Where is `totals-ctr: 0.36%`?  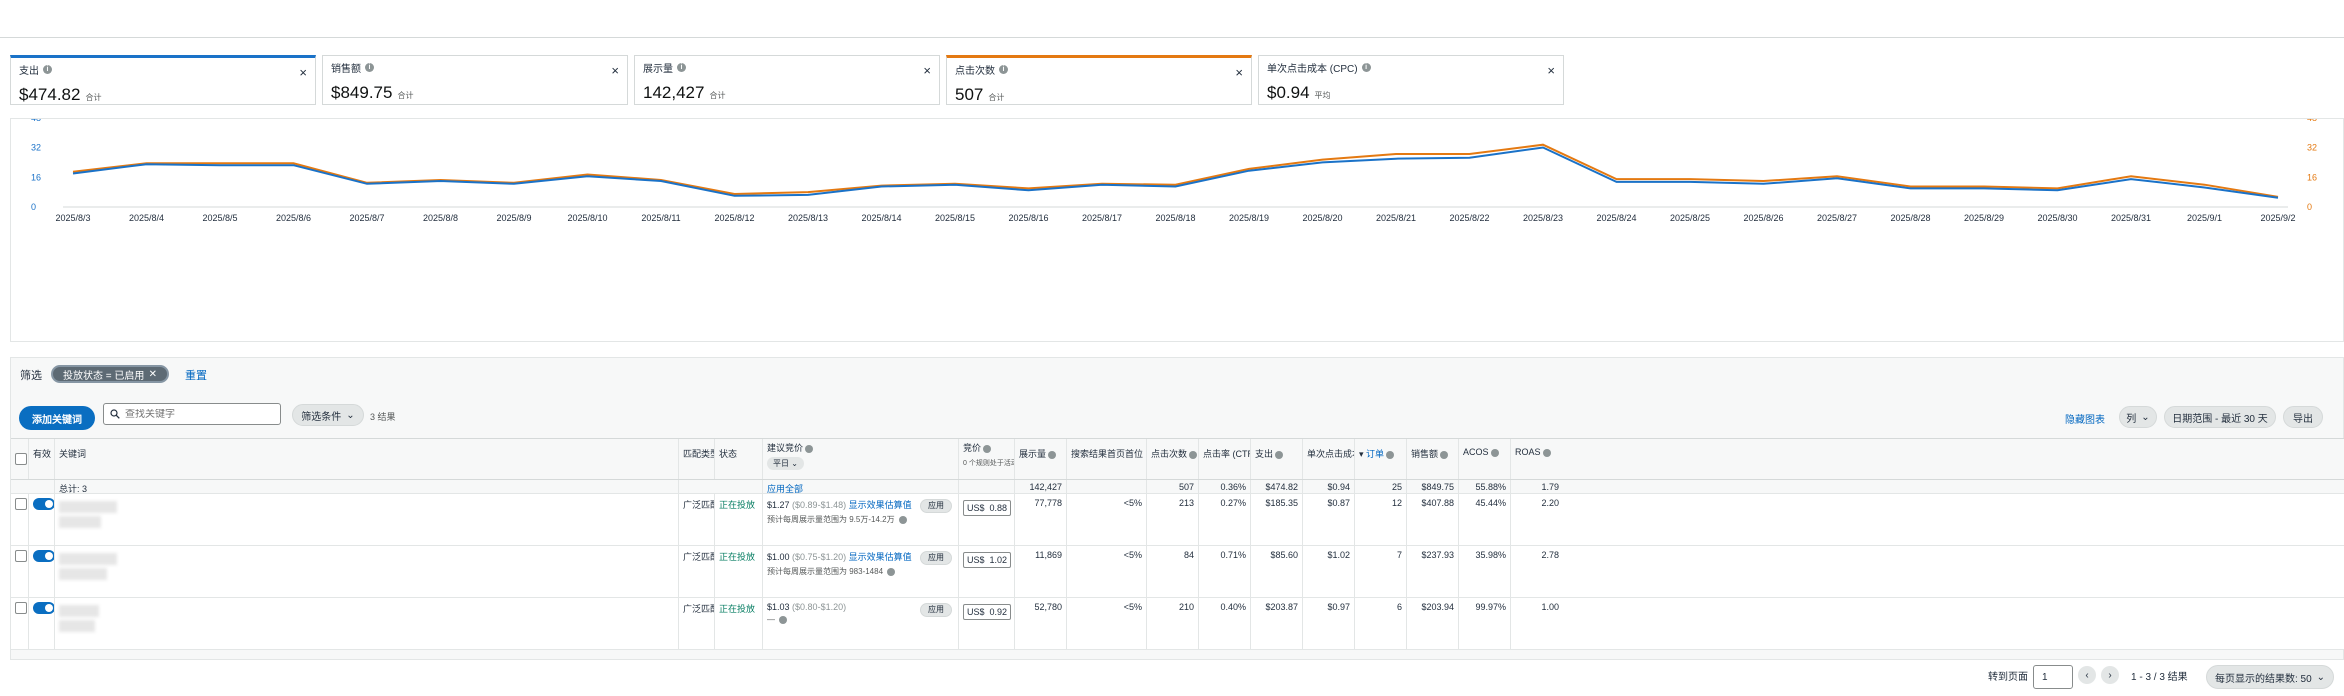 totals-ctr: 0.36% is located at coordinates (1225, 486).